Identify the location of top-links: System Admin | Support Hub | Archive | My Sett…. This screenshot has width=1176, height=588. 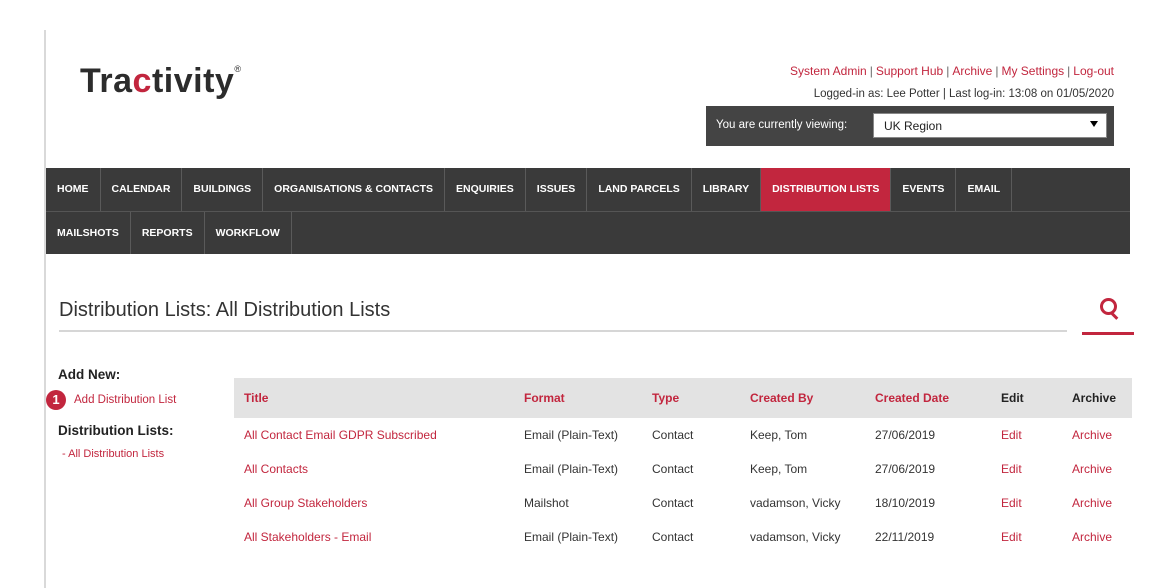
(951, 71).